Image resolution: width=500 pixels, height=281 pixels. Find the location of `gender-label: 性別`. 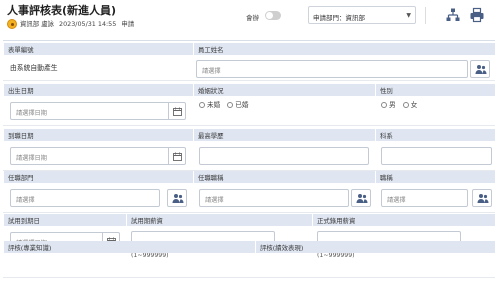

gender-label: 性別 is located at coordinates (435, 90).